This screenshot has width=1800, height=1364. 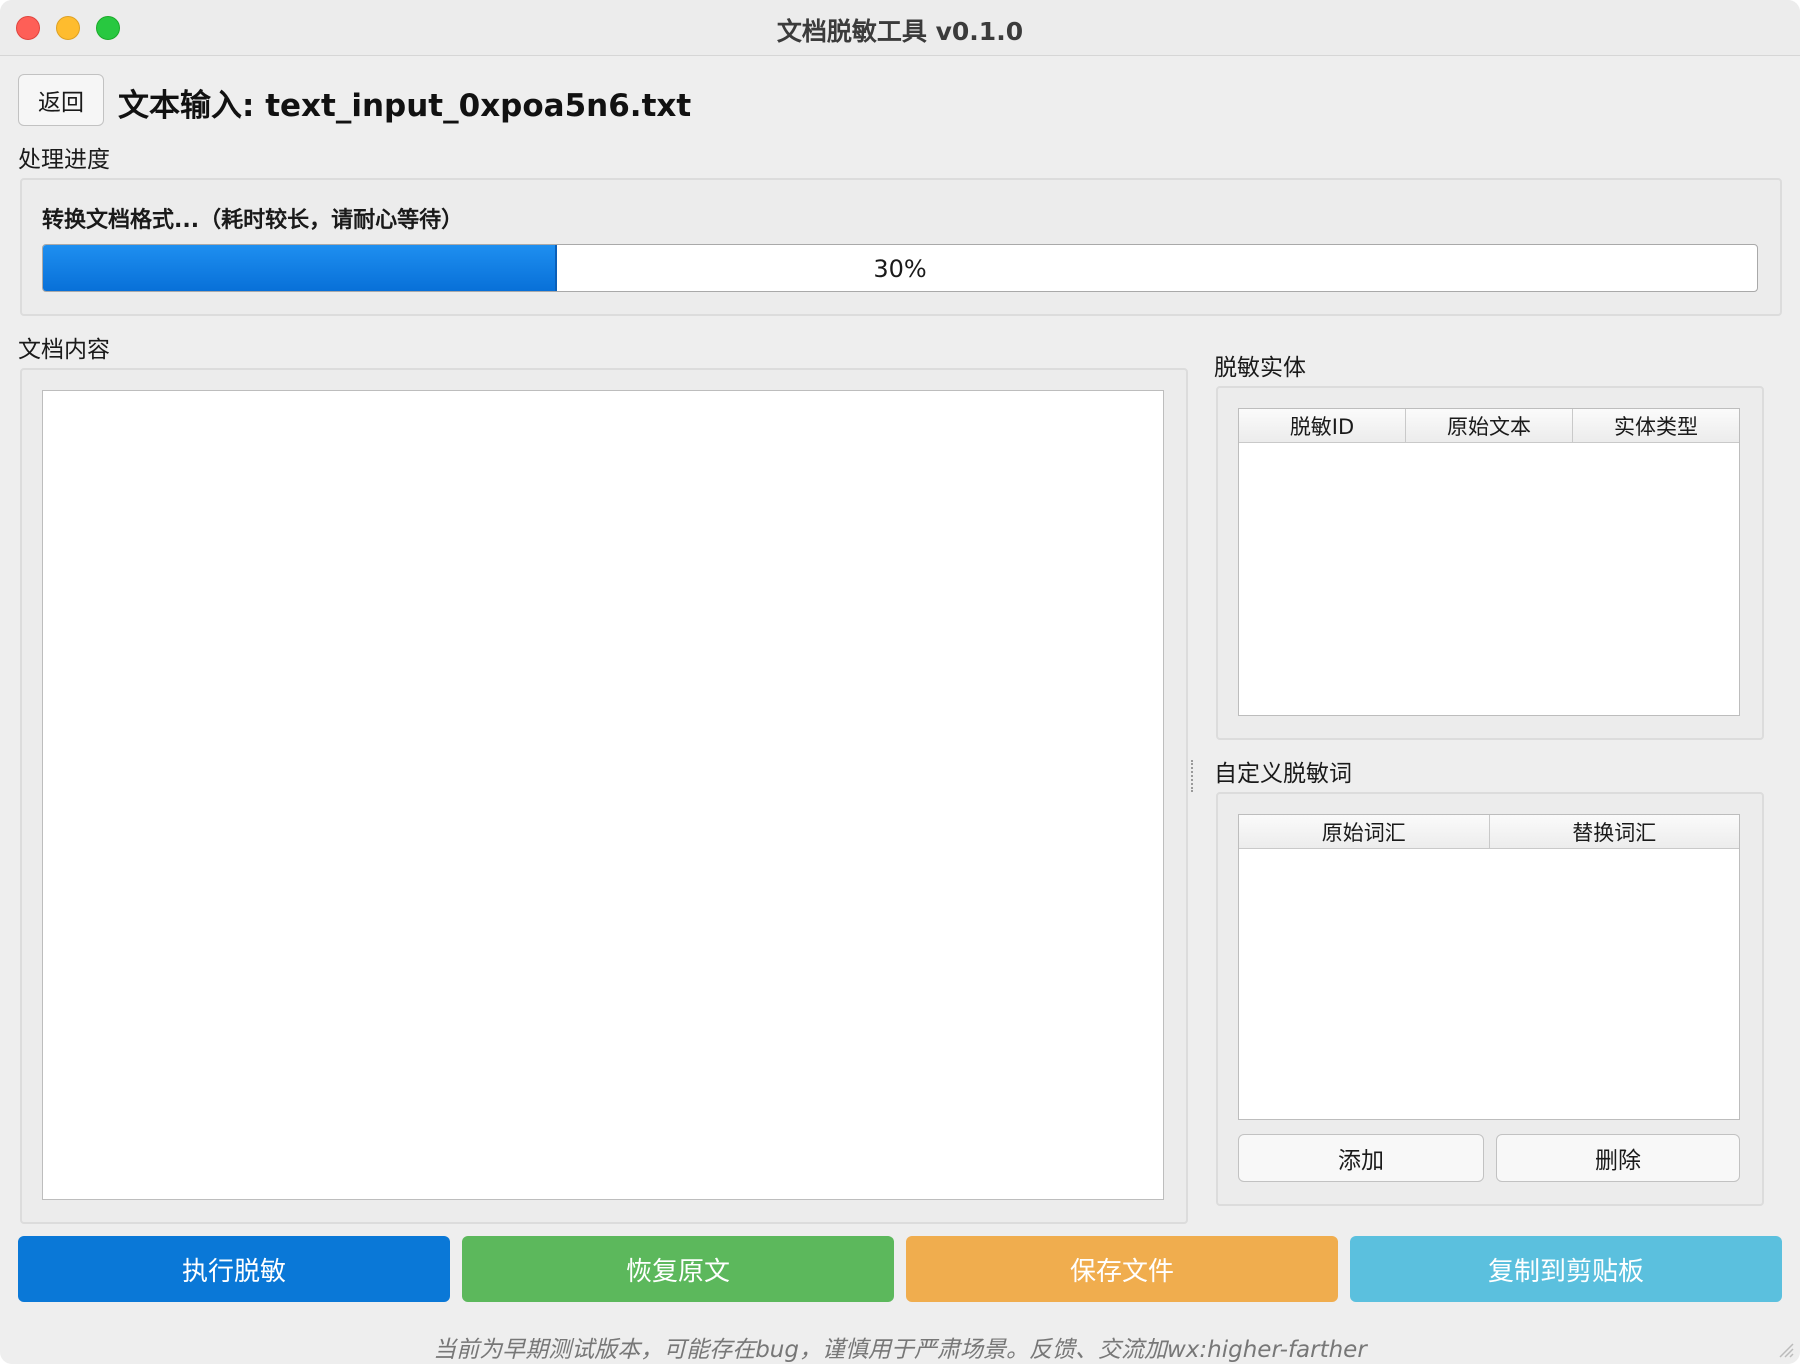 I want to click on add-word-button: 添加, so click(x=1361, y=1158).